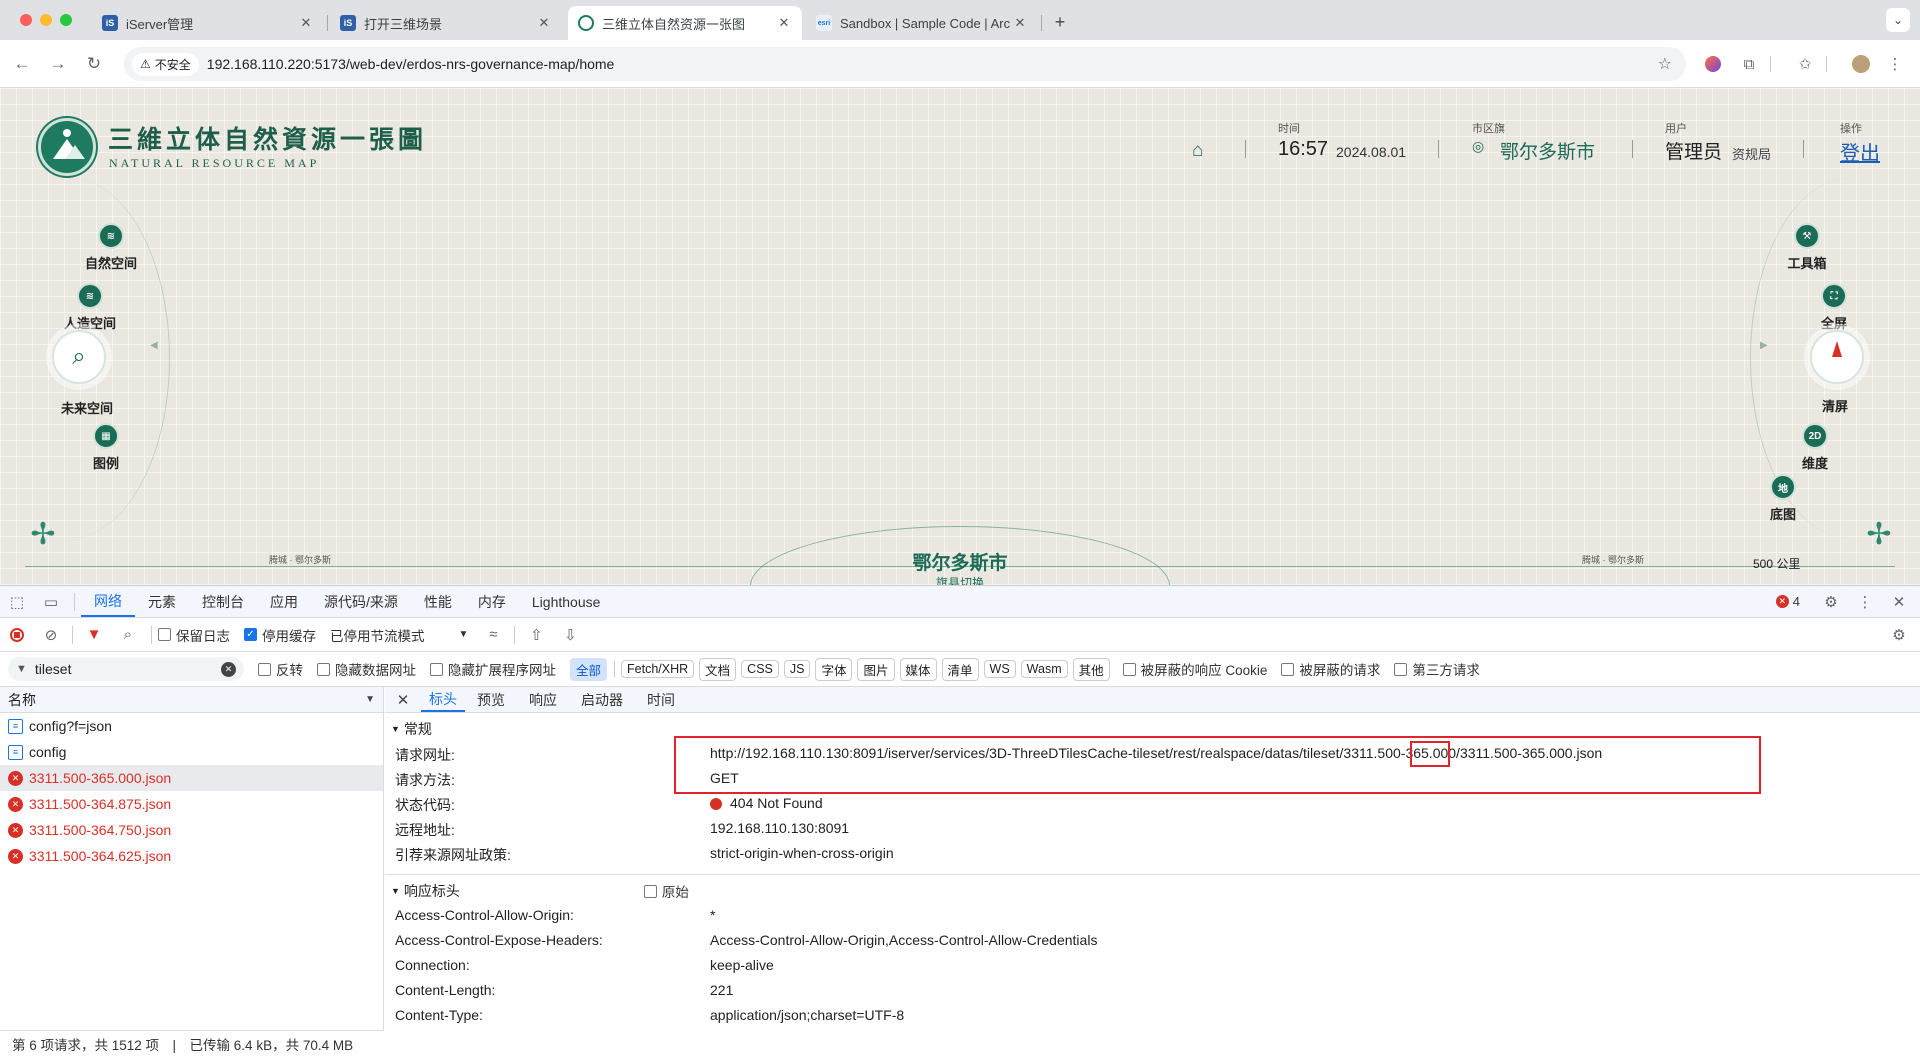  What do you see at coordinates (742, 965) in the screenshot?
I see `header-value: keep-alive` at bounding box center [742, 965].